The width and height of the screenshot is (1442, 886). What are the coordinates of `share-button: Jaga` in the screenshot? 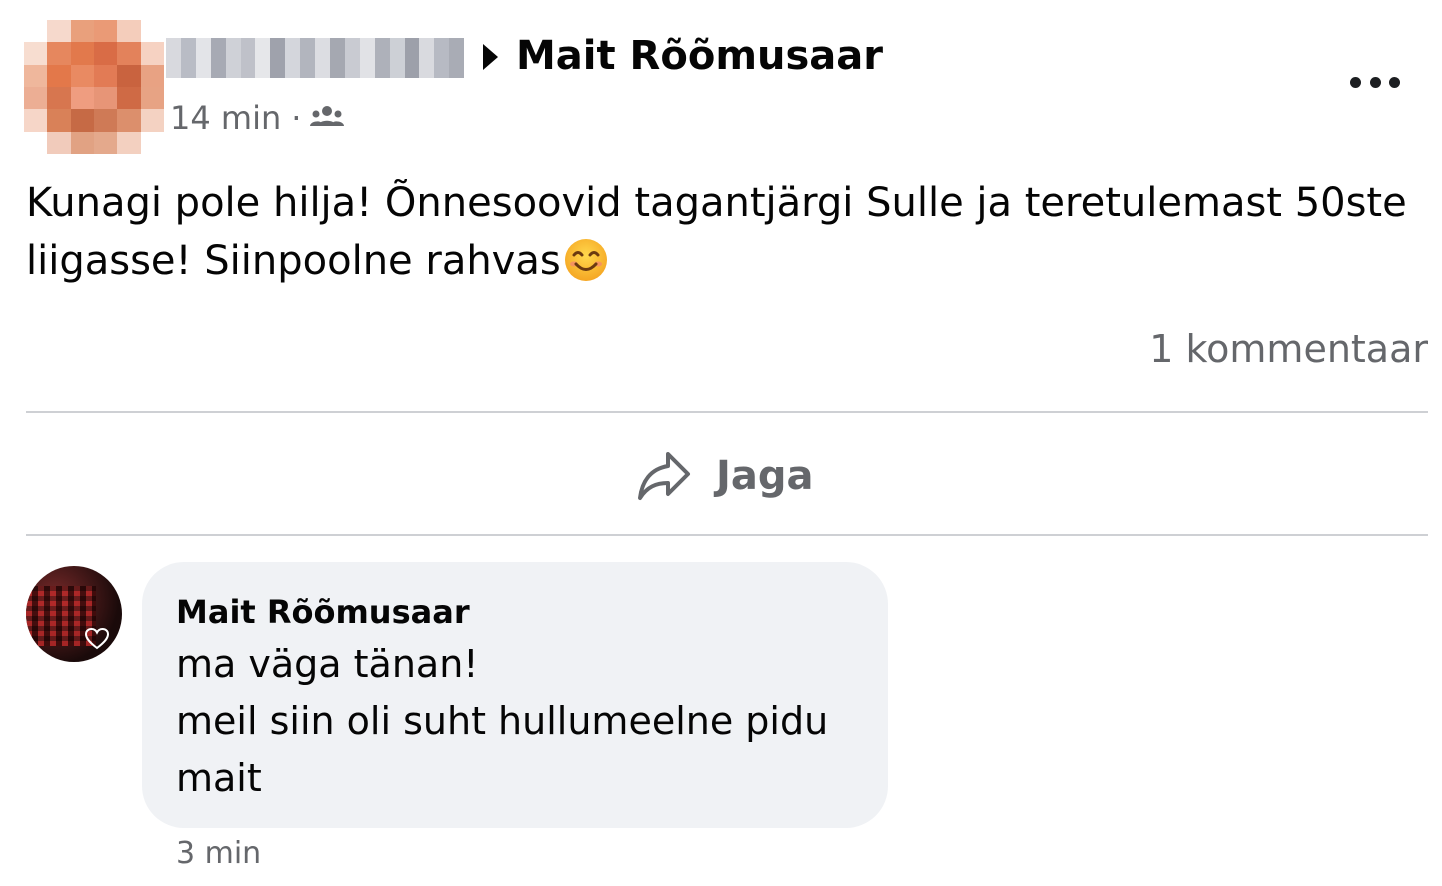 It's located at (725, 476).